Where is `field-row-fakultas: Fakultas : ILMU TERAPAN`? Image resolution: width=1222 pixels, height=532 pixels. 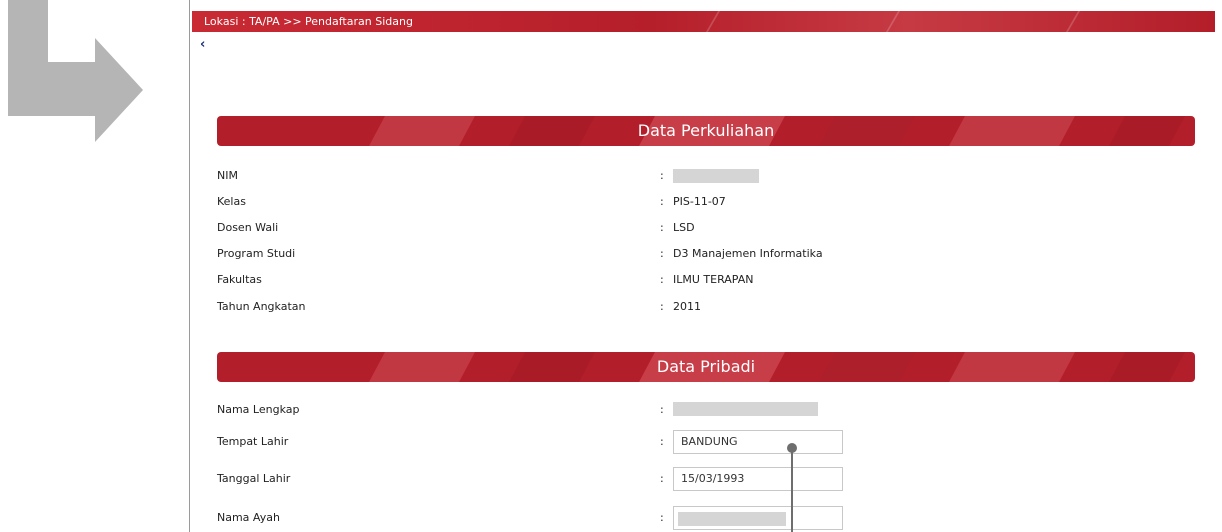
field-row-fakultas: Fakultas : ILMU TERAPAN is located at coordinates (706, 280).